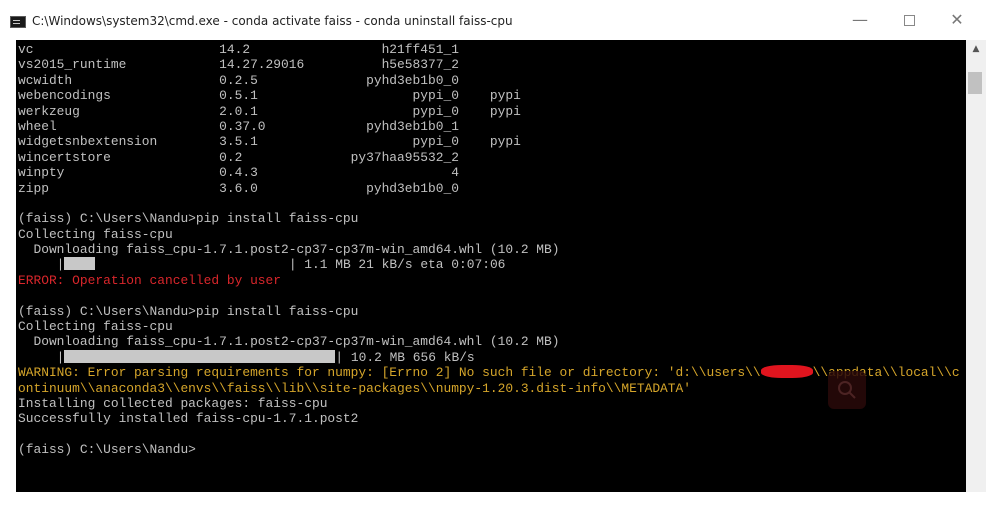  Describe the element at coordinates (238, 49) in the screenshot. I see `console-line: vc 14.2 h21ff451_1` at that location.